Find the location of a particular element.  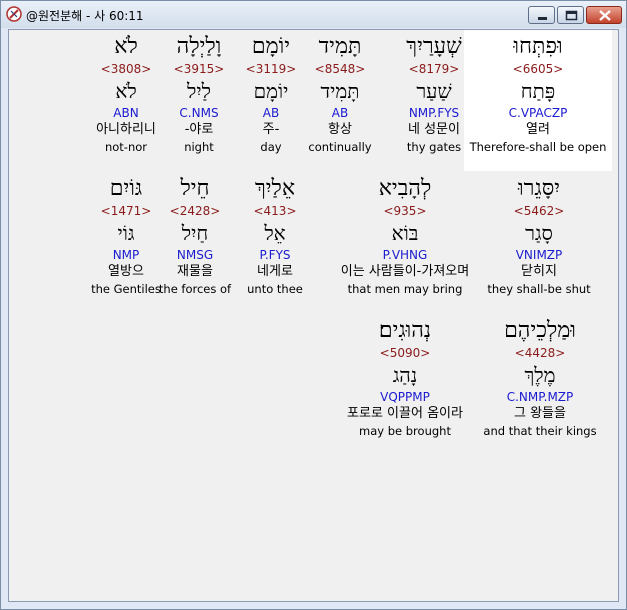

word-column: לֹא <3808> לֹא ABN 아니하리니 not-nor is located at coordinates (126, 94).